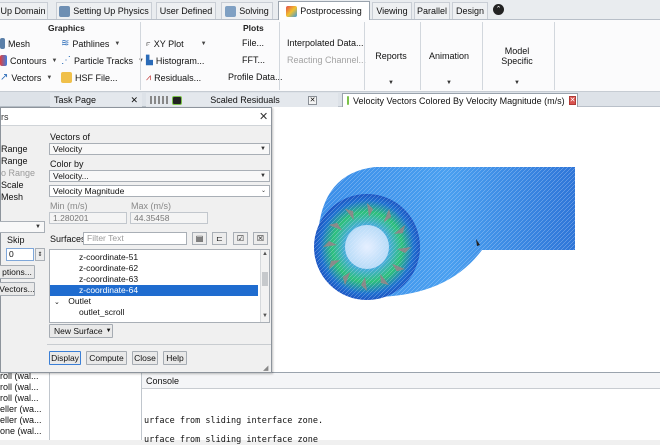 The width and height of the screenshot is (660, 445). I want to click on scrollbar: ▲ ▼, so click(264, 286).